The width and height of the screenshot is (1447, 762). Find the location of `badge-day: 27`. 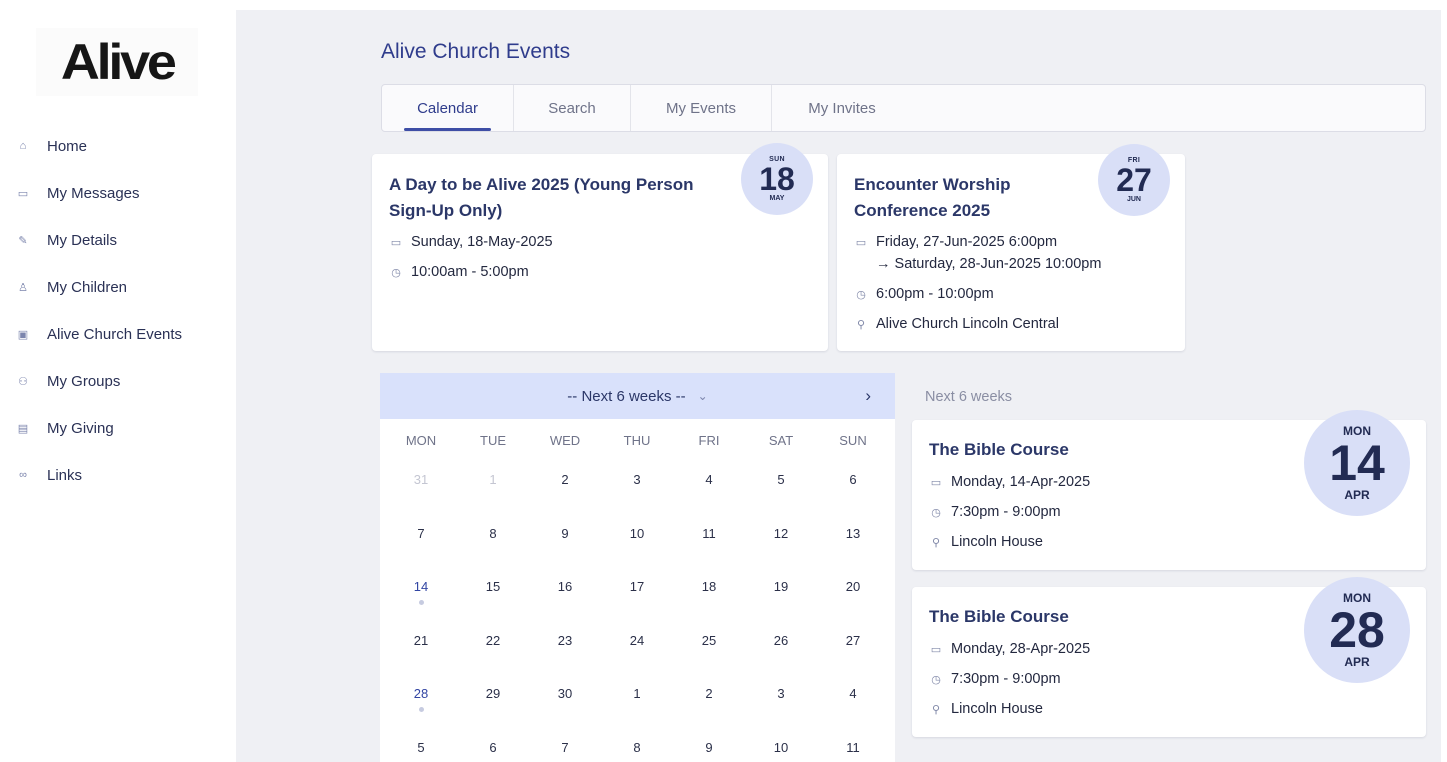

badge-day: 27 is located at coordinates (1134, 180).